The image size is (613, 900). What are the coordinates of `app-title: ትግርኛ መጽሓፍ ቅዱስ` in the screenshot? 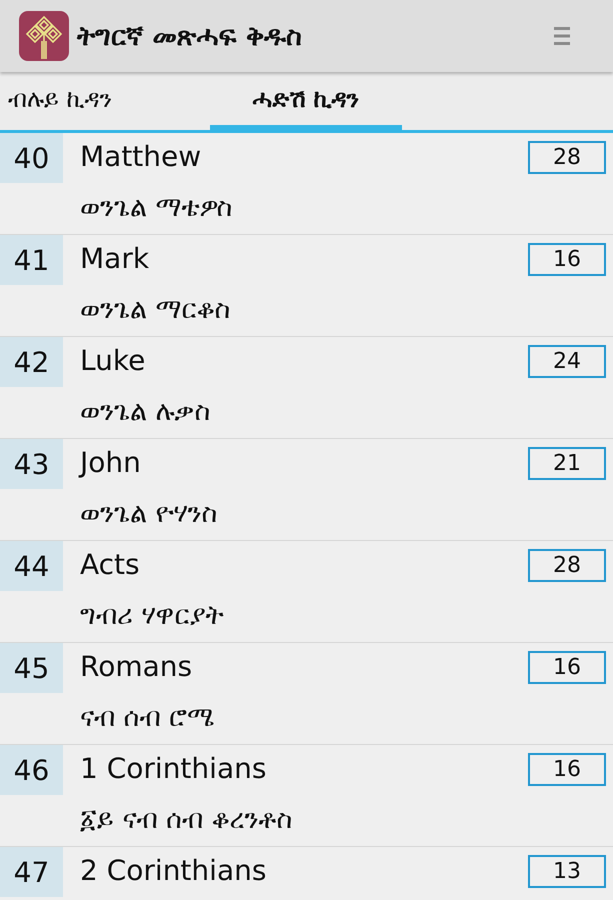 It's located at (190, 36).